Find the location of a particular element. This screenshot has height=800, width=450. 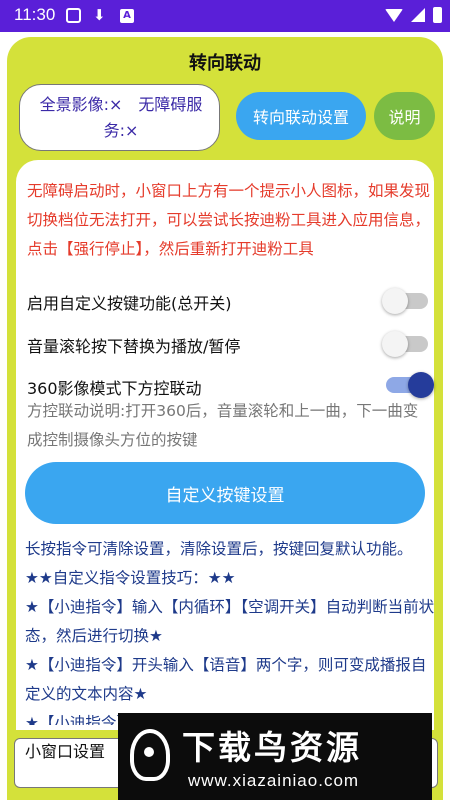

watermark-title: 下载鸟资源 is located at coordinates (272, 747).